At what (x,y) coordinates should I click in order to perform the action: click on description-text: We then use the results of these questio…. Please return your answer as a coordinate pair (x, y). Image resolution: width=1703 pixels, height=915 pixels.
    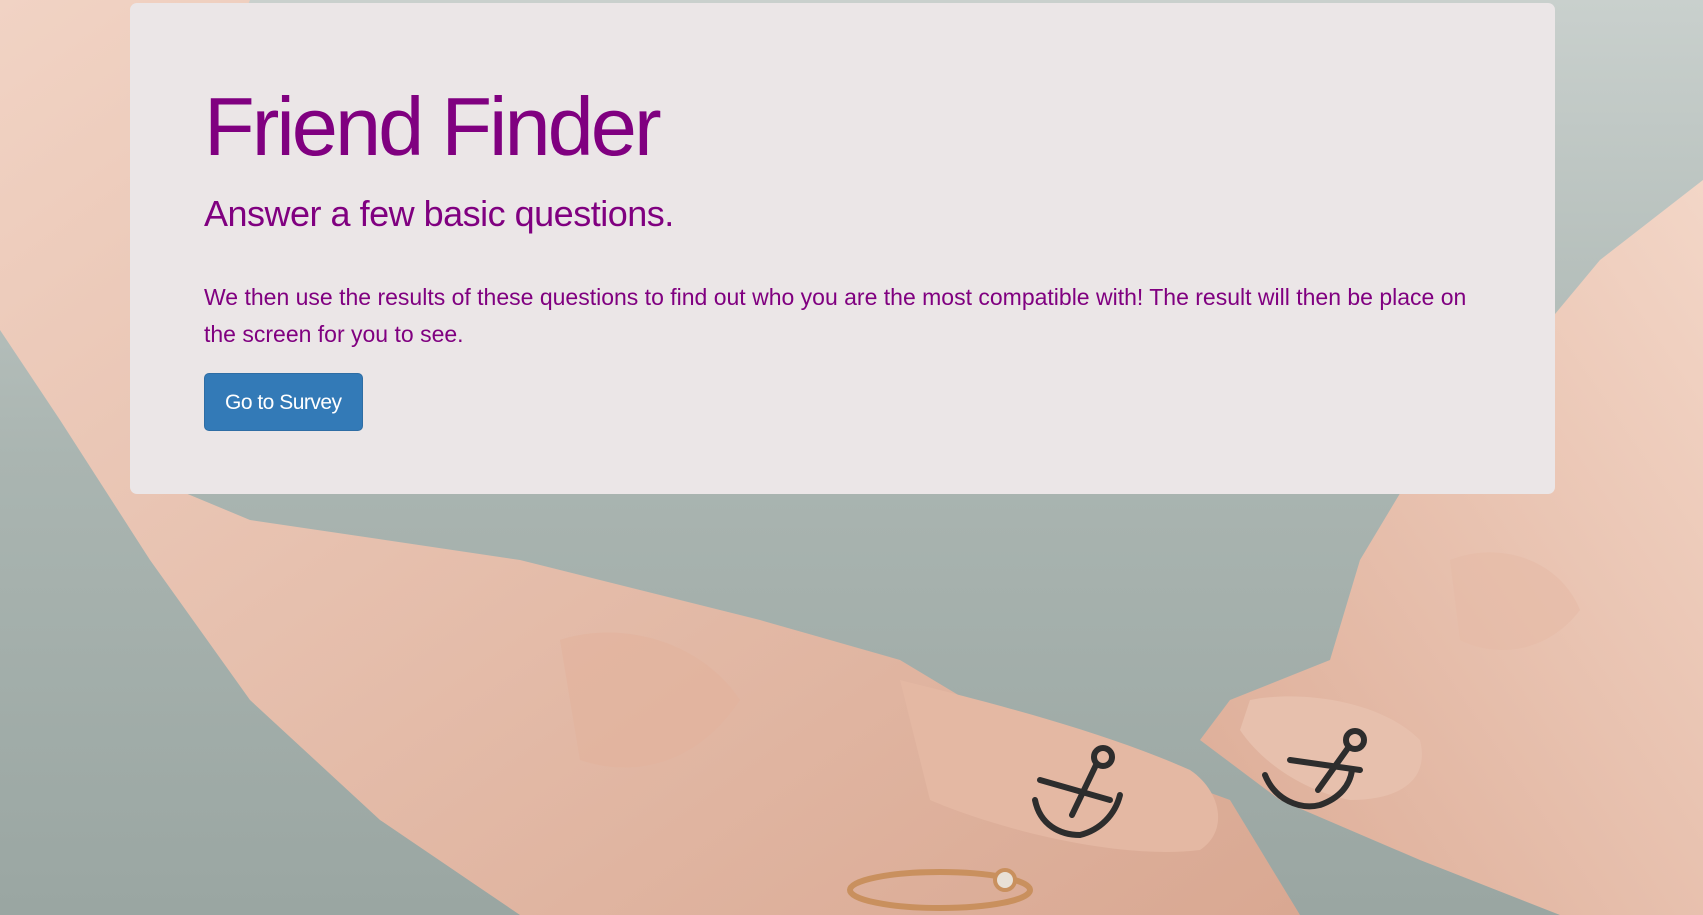
    Looking at the image, I should click on (835, 315).